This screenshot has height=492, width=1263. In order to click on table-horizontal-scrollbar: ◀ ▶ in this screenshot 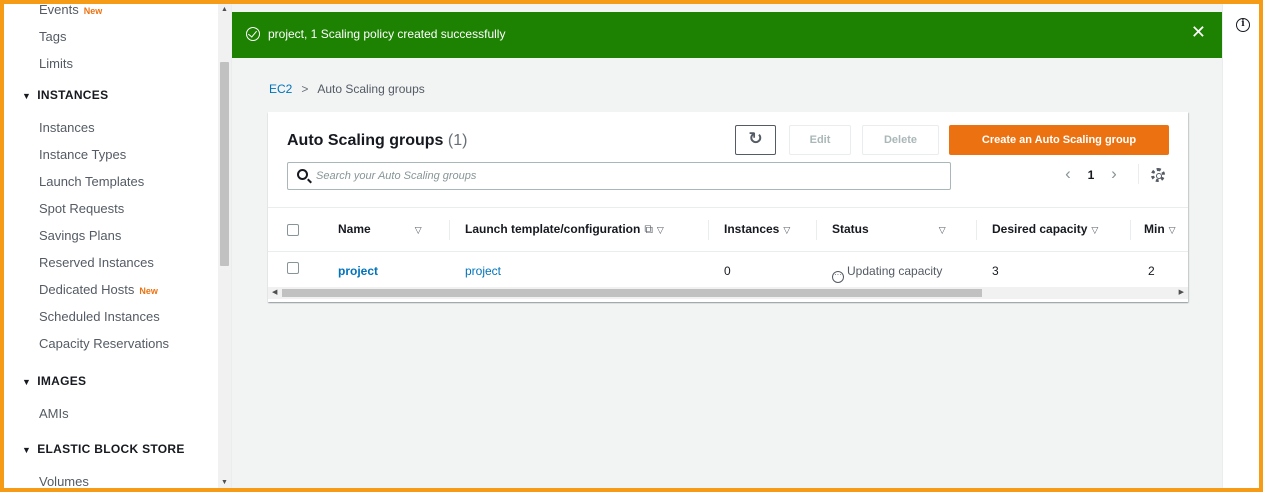, I will do `click(728, 293)`.